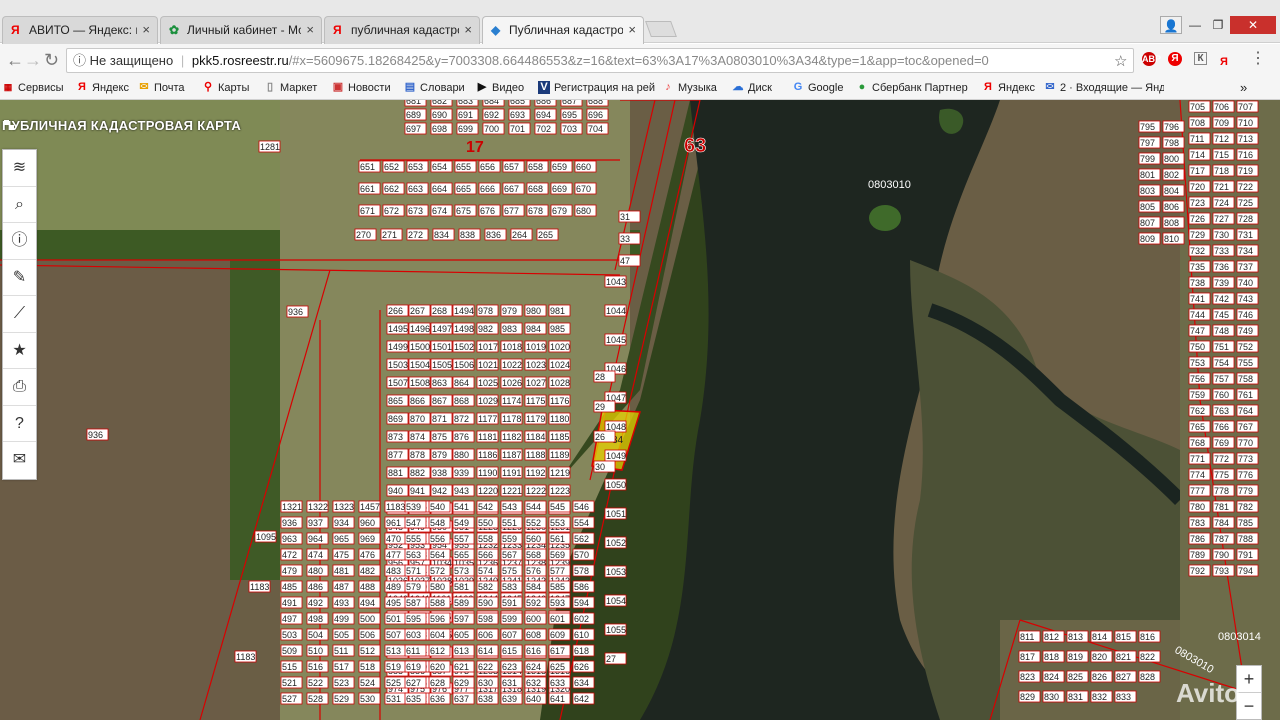 The width and height of the screenshot is (1280, 720). What do you see at coordinates (402, 30) in the screenshot?
I see `tab-kadastr-search: Я публичная кадастровая ×` at bounding box center [402, 30].